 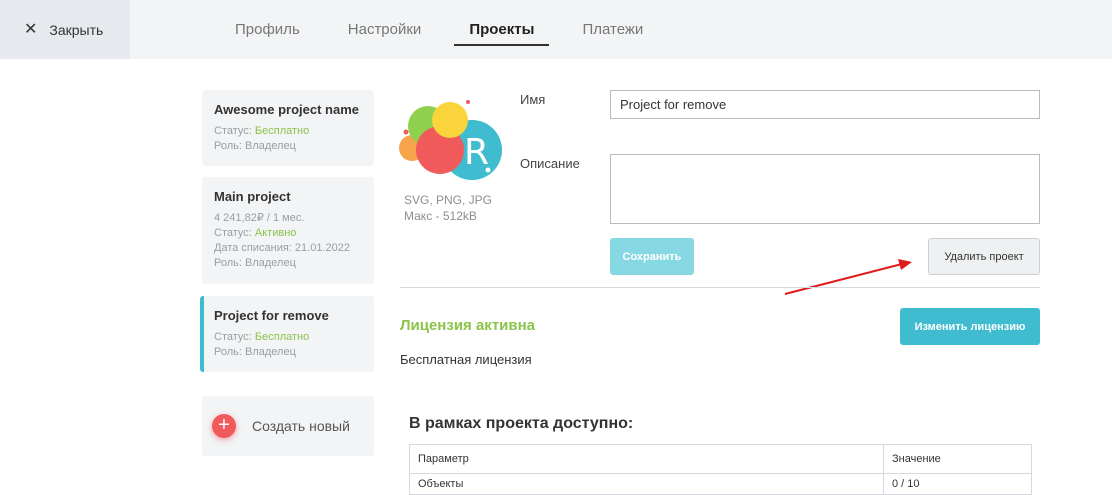 What do you see at coordinates (31, 29) in the screenshot?
I see `close-icon: ✕` at bounding box center [31, 29].